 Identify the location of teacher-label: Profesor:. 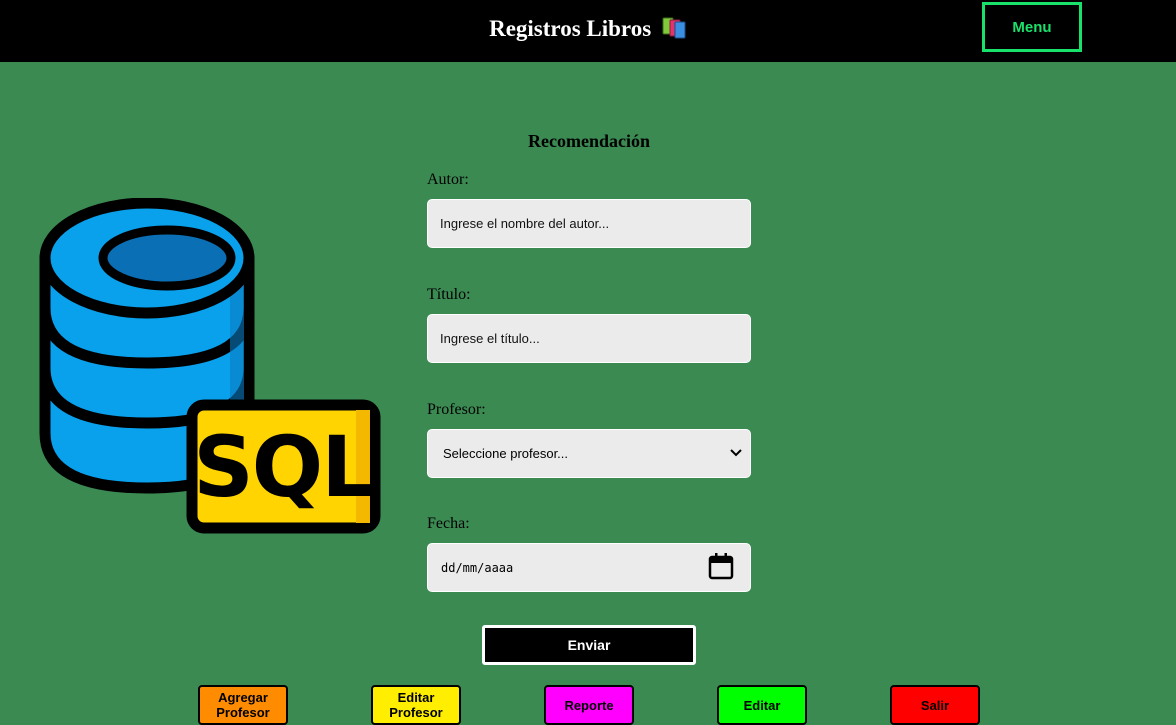
(456, 409).